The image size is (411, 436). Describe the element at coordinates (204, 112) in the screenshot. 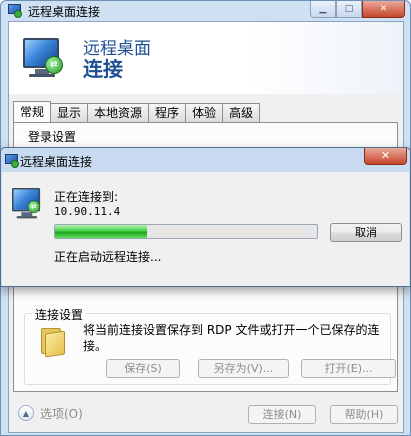

I see `tab-experience: 体验` at that location.